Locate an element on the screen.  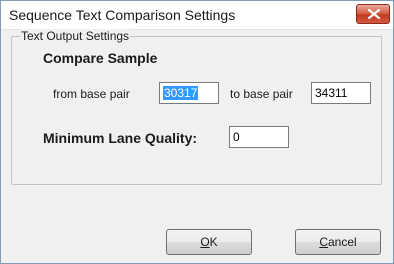
minimum-lane-quality-value: 0 is located at coordinates (236, 137).